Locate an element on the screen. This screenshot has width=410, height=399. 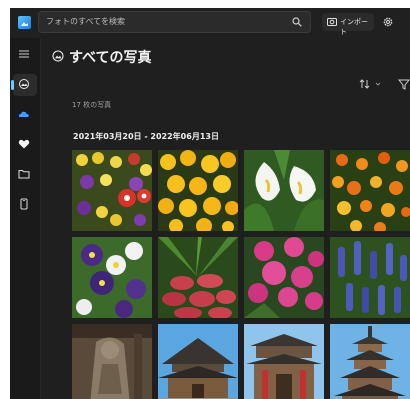
title-bar: フォトのすべてを検索 インポート is located at coordinates (210, 23).